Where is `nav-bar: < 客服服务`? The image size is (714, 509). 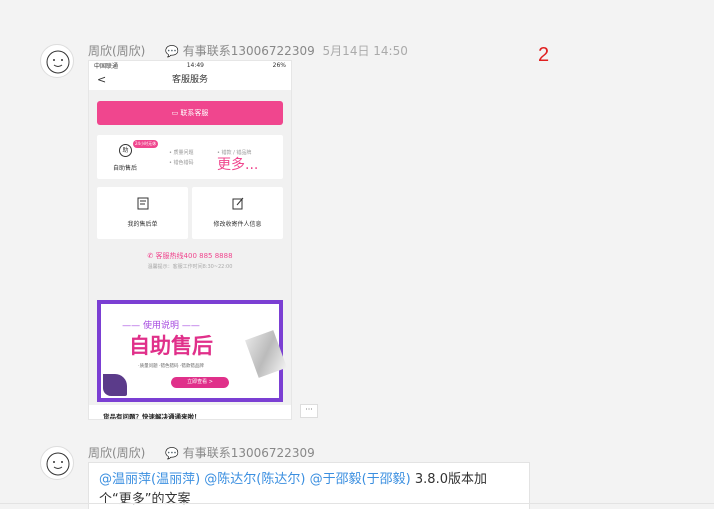
nav-bar: < 客服服务 is located at coordinates (190, 80).